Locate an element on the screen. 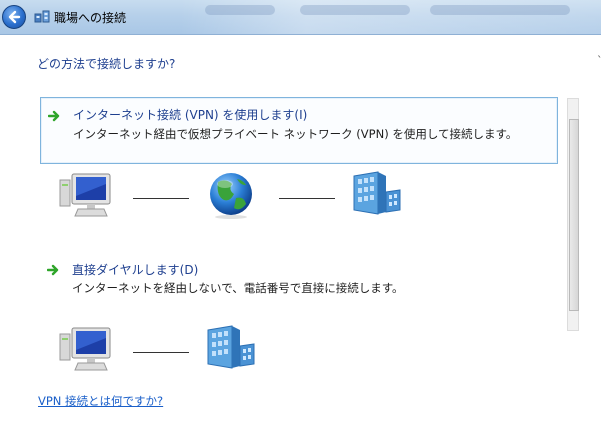 This screenshot has height=428, width=601. back-arrow-icon is located at coordinates (14, 17).